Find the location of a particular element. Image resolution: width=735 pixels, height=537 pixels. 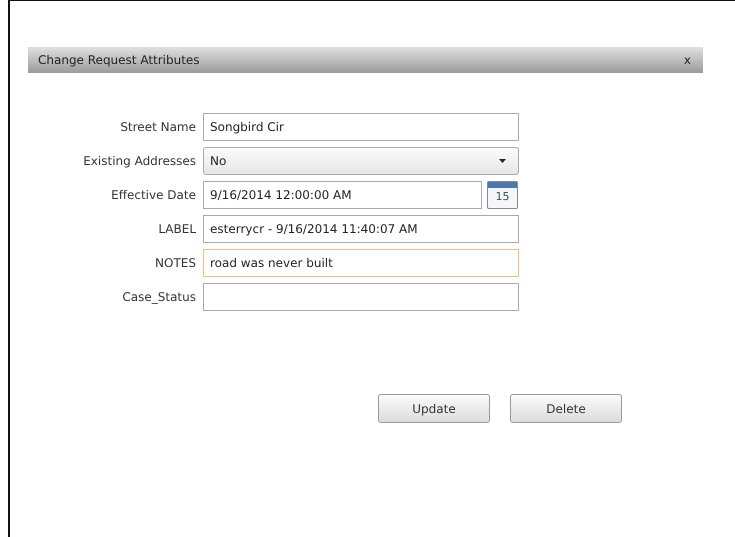

dialog-button: Update is located at coordinates (434, 408).